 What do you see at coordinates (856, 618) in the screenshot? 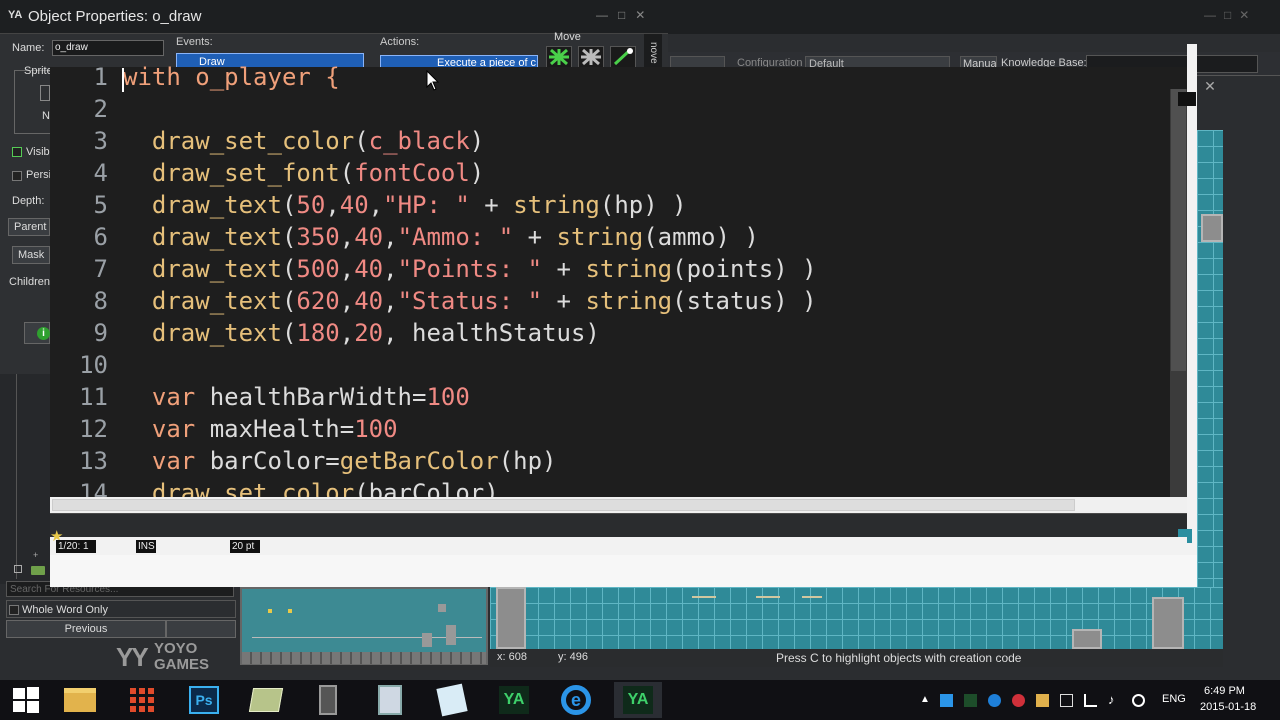
I see `room-grid` at bounding box center [856, 618].